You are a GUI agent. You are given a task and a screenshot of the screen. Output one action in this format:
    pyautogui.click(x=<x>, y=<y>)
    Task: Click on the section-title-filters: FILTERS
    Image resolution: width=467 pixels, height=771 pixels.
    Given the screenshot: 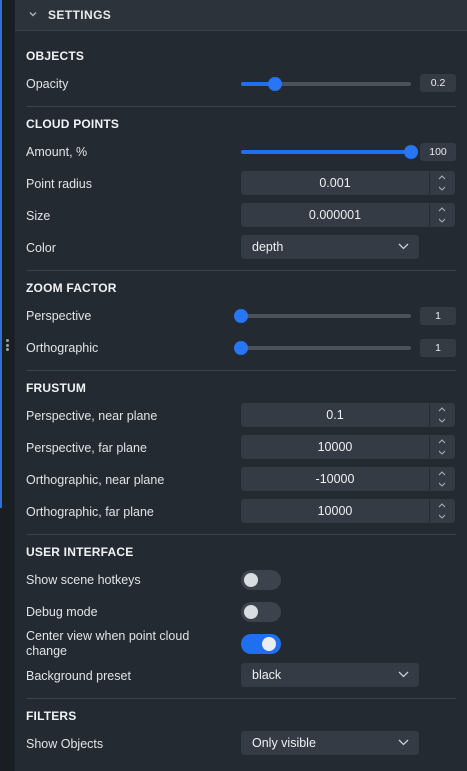 What is the action you would take?
    pyautogui.click(x=51, y=716)
    